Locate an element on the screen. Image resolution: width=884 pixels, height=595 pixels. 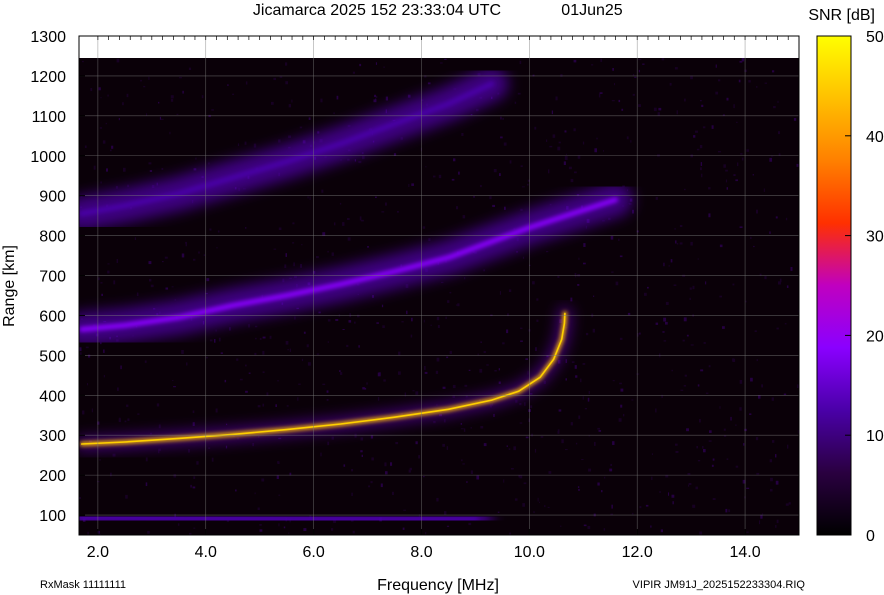
x-tick-label: 6.0 is located at coordinates (313, 552).